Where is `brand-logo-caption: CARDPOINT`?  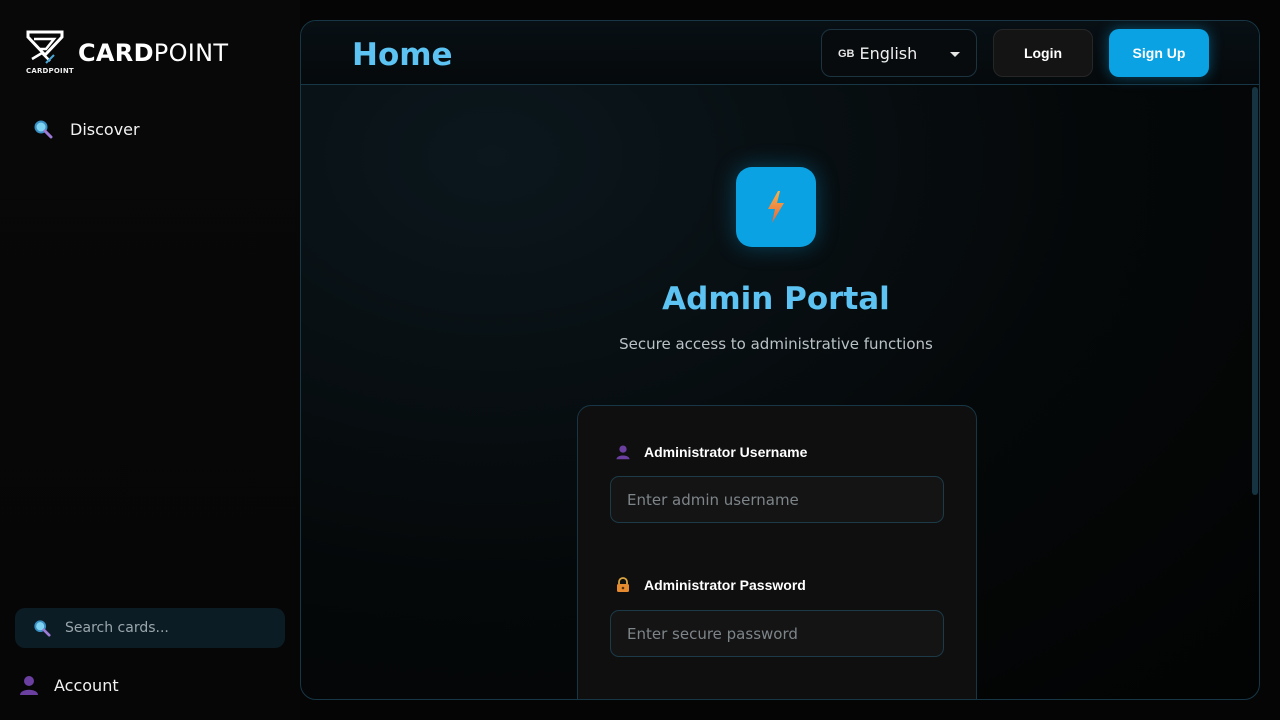 brand-logo-caption: CARDPOINT is located at coordinates (50, 71).